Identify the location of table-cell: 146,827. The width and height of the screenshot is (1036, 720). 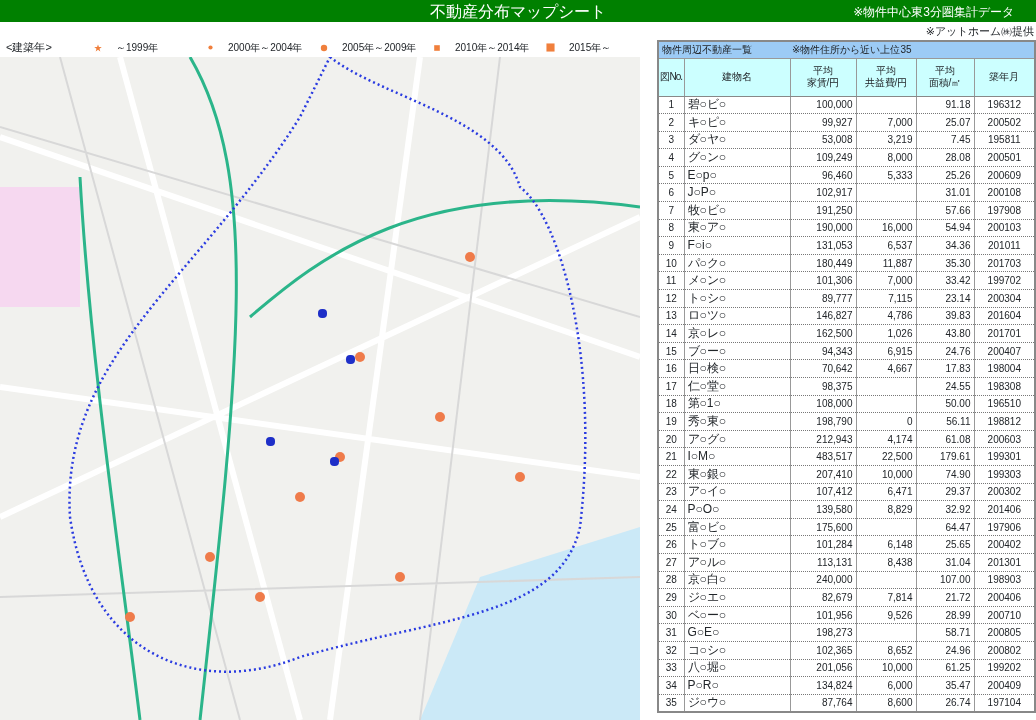
(823, 316).